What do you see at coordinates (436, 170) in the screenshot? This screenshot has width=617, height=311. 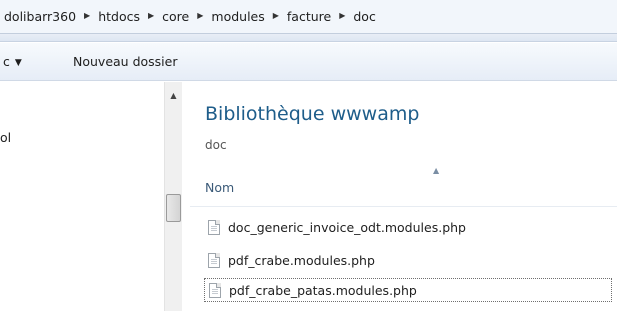 I see `sort-ascending-icon: ▲` at bounding box center [436, 170].